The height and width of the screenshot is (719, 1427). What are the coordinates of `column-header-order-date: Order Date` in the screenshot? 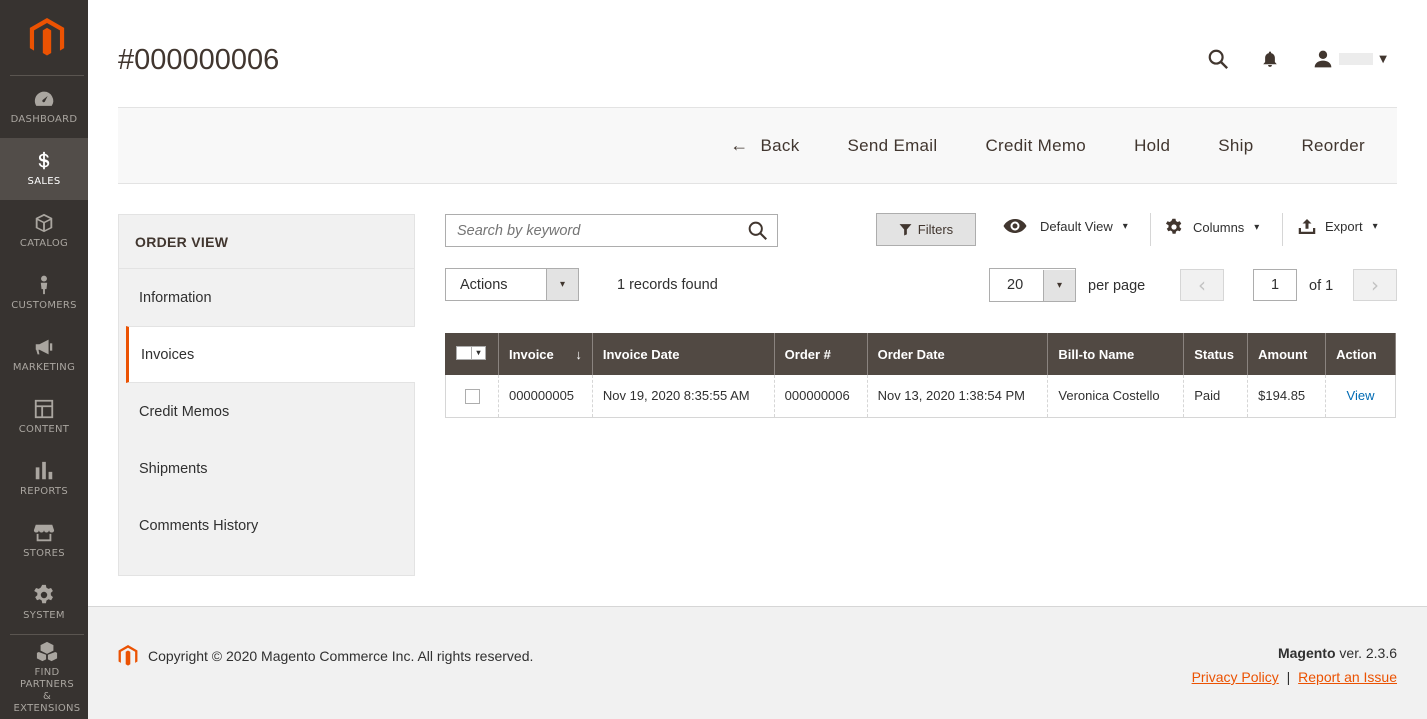 It's located at (957, 354).